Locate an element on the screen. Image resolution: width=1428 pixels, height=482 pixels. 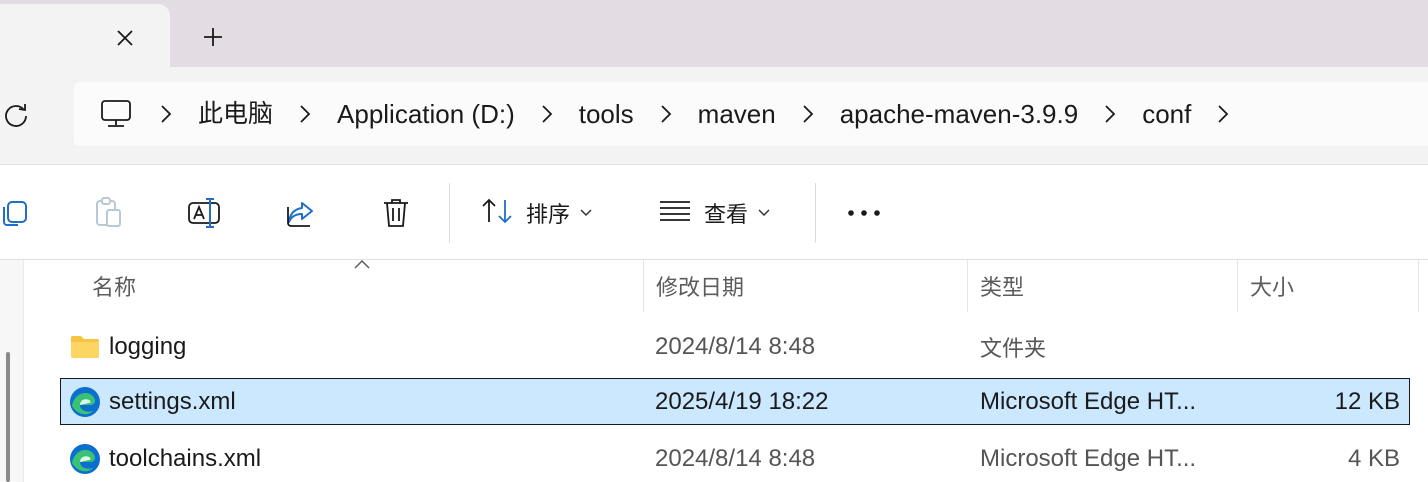
scrollbar-thumb is located at coordinates (8, 417).